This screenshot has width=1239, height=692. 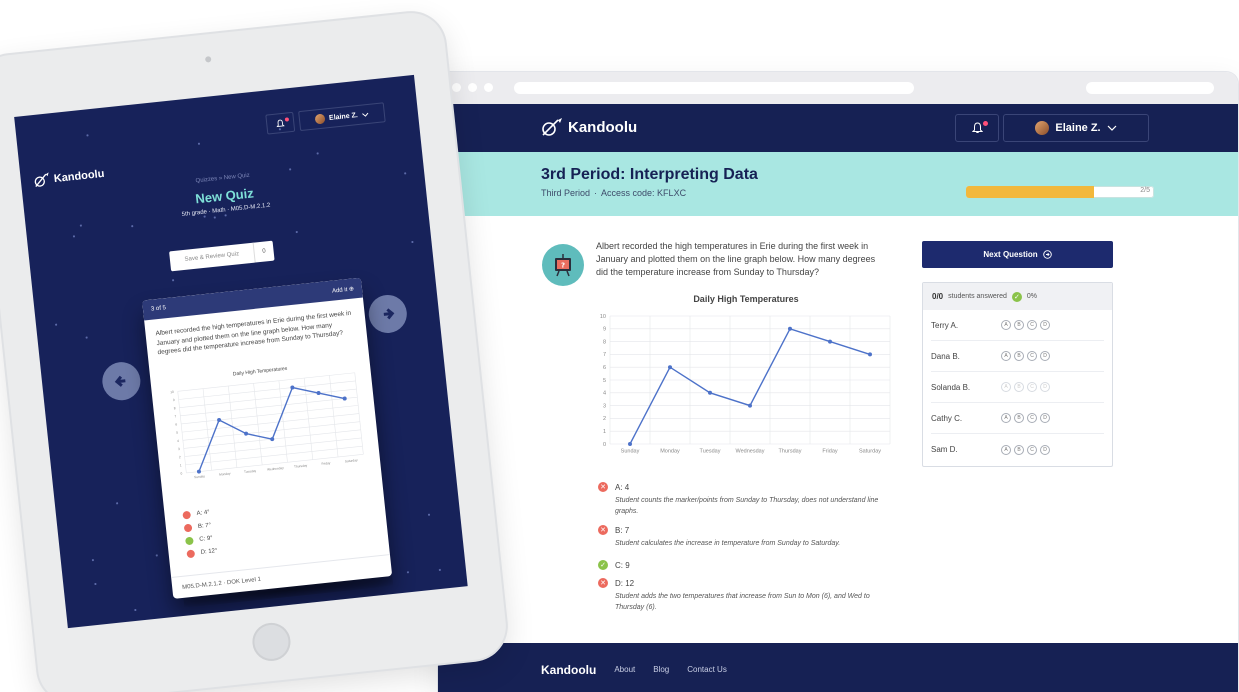 What do you see at coordinates (263, 251) in the screenshot?
I see `save-count: 0` at bounding box center [263, 251].